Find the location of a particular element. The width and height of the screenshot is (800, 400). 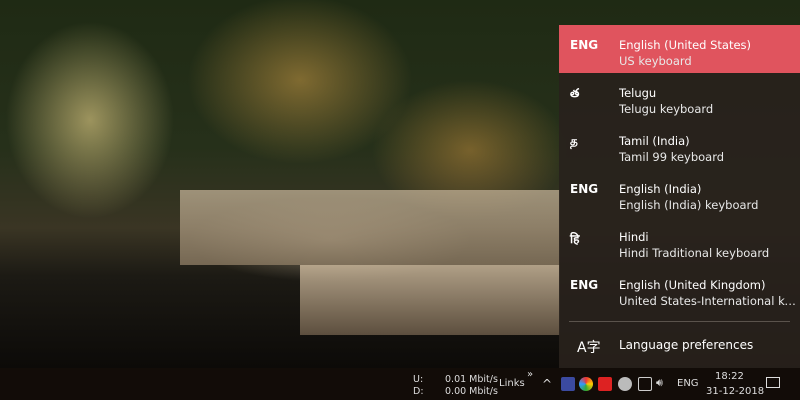

clock-time: 18:22 is located at coordinates (729, 376).